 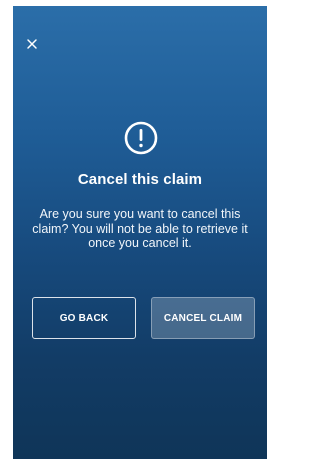 I want to click on cancel-claim-button: CANCEL CLAIM, so click(x=203, y=318).